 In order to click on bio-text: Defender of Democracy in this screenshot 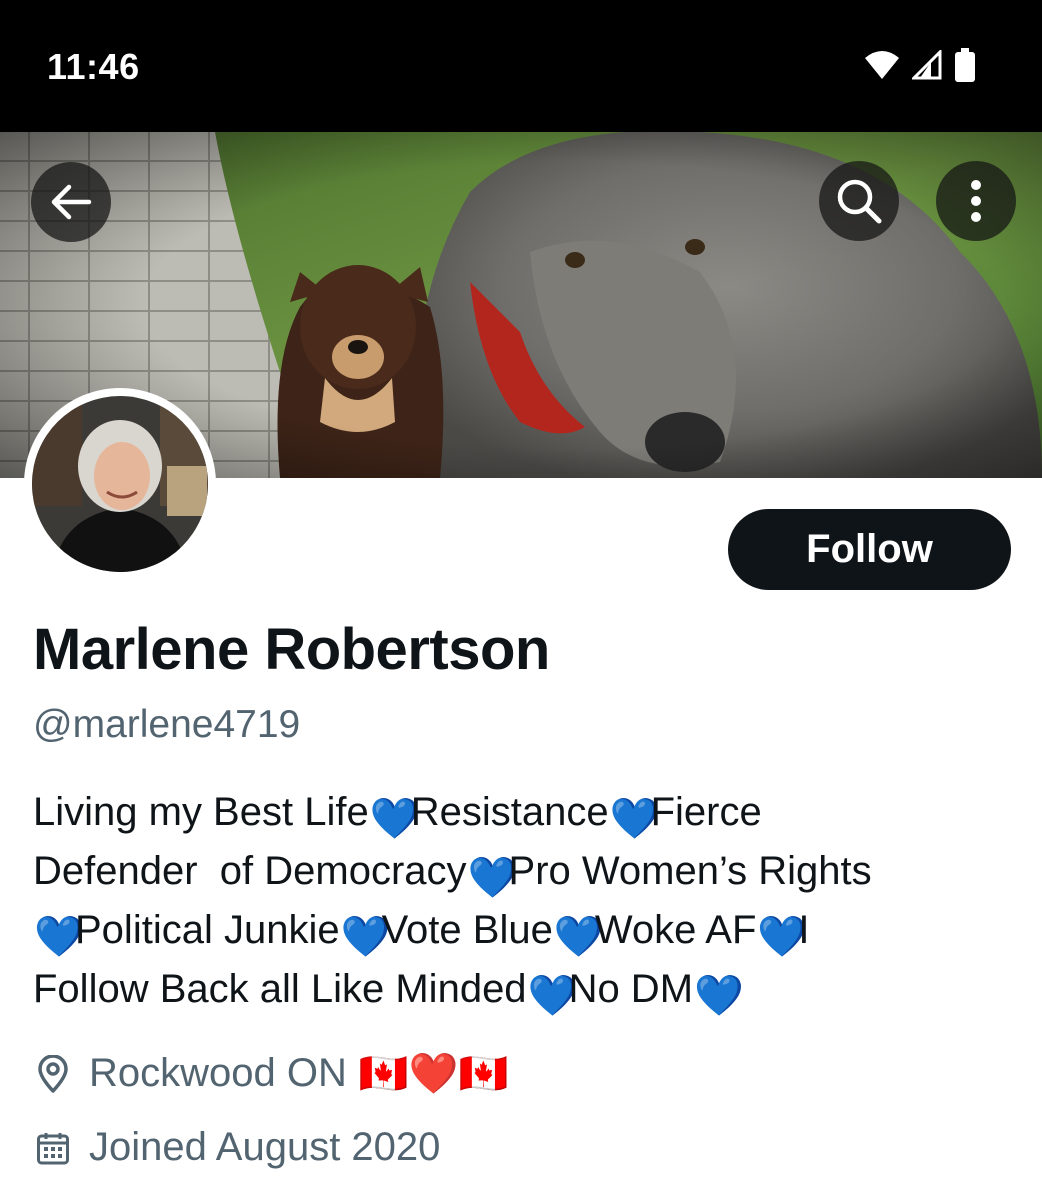, I will do `click(250, 871)`.